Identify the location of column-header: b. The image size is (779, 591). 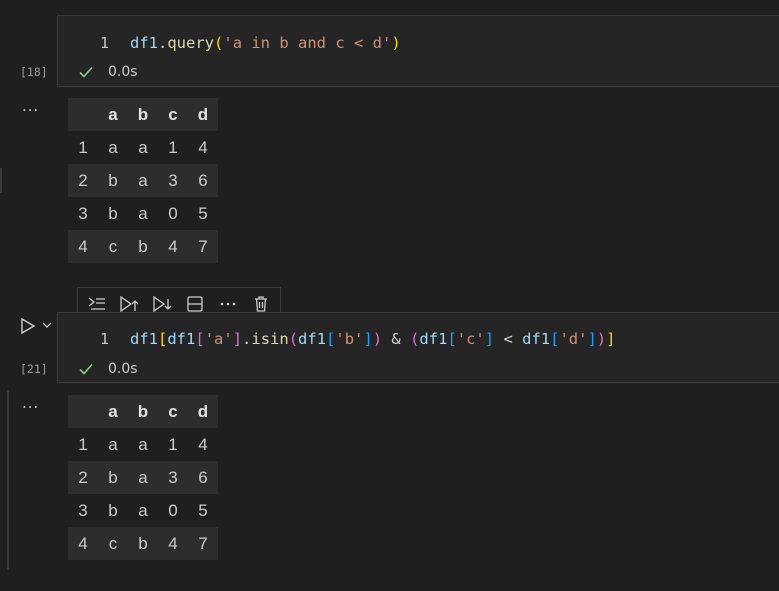
(143, 411).